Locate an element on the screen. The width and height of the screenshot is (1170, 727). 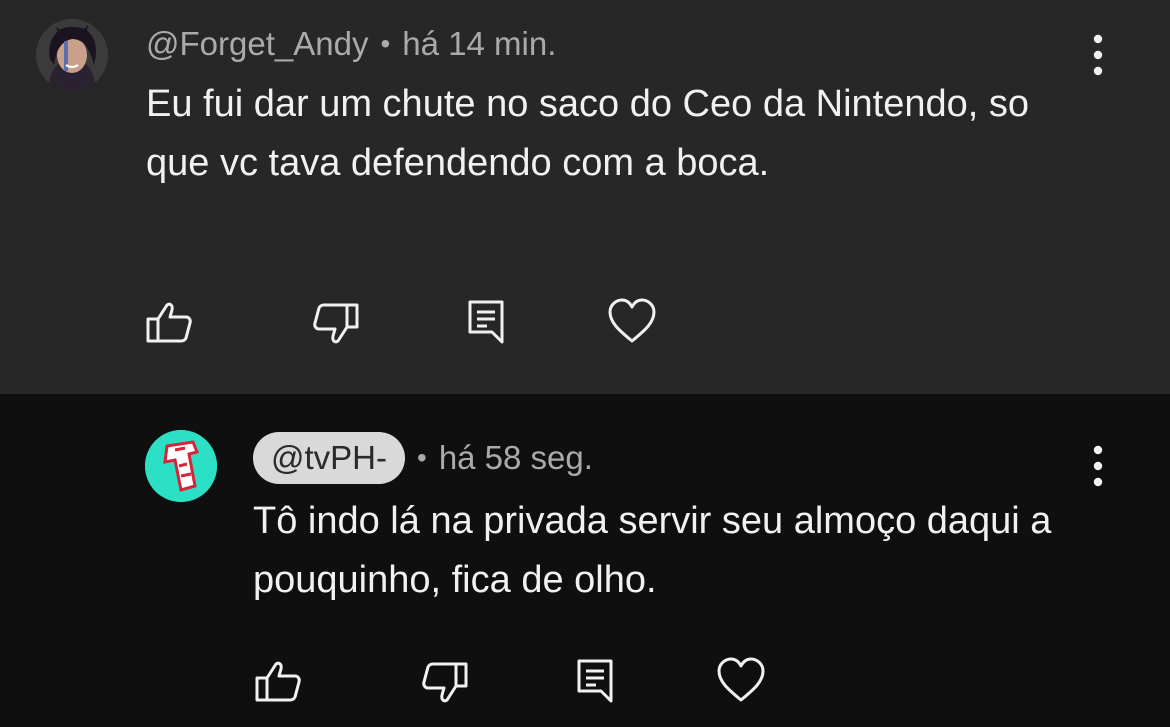
user-avatar-icon is located at coordinates (72, 55).